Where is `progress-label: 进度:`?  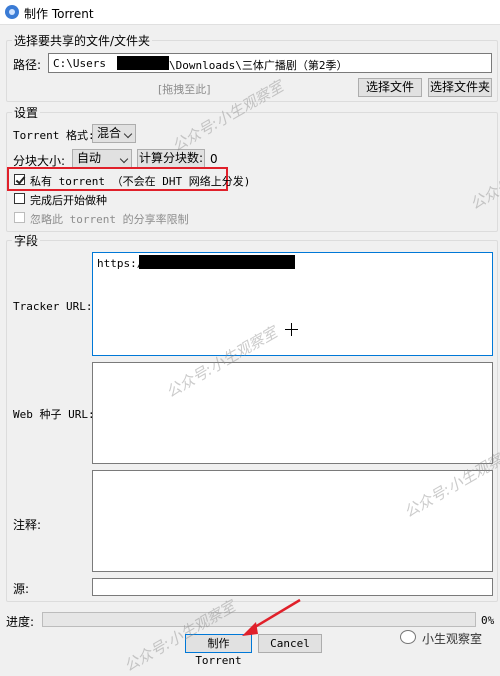 progress-label: 进度: is located at coordinates (20, 622).